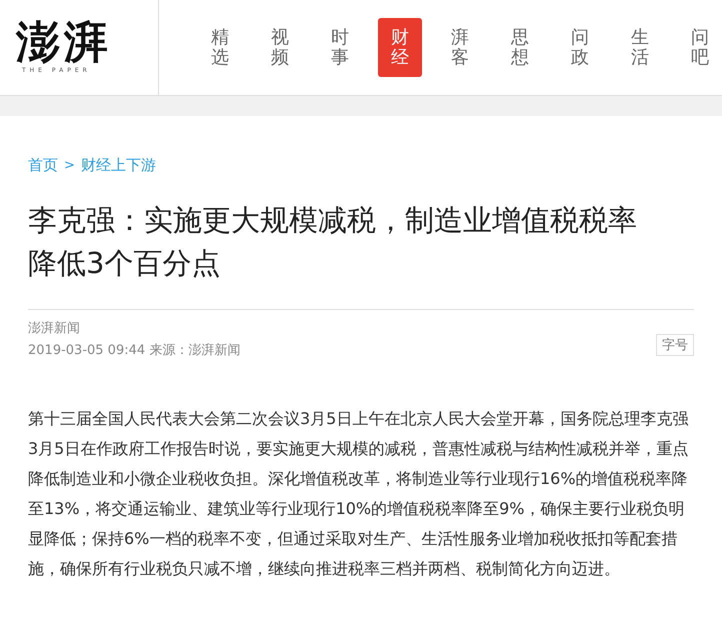  I want to click on nav-tab: 问政, so click(580, 48).